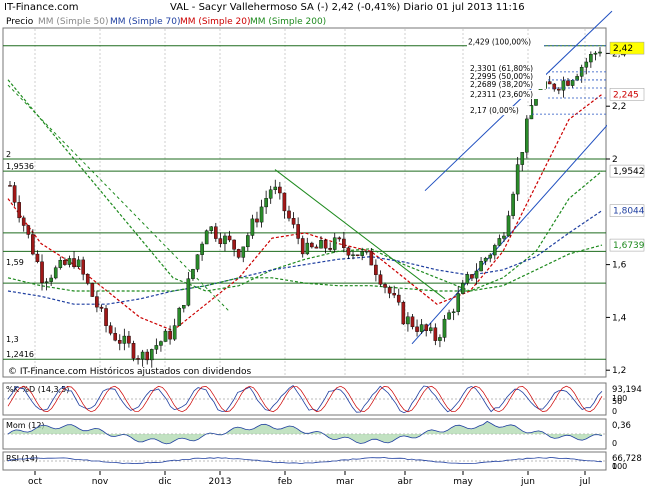 Image resolution: width=650 pixels, height=490 pixels. I want to click on price-badge-4: 1,6739, so click(629, 246).